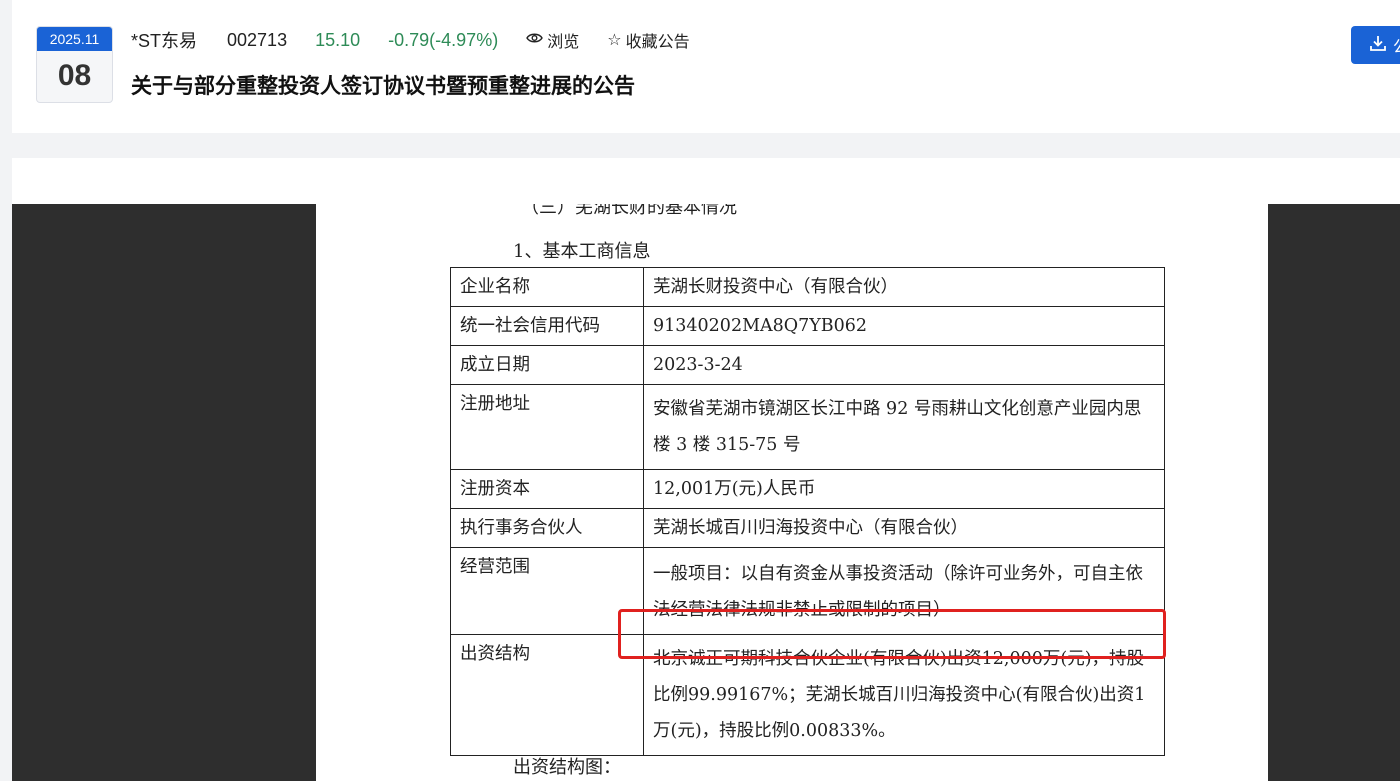 Image resolution: width=1400 pixels, height=781 pixels. What do you see at coordinates (547, 326) in the screenshot?
I see `row-key: 统一社会信用代码` at bounding box center [547, 326].